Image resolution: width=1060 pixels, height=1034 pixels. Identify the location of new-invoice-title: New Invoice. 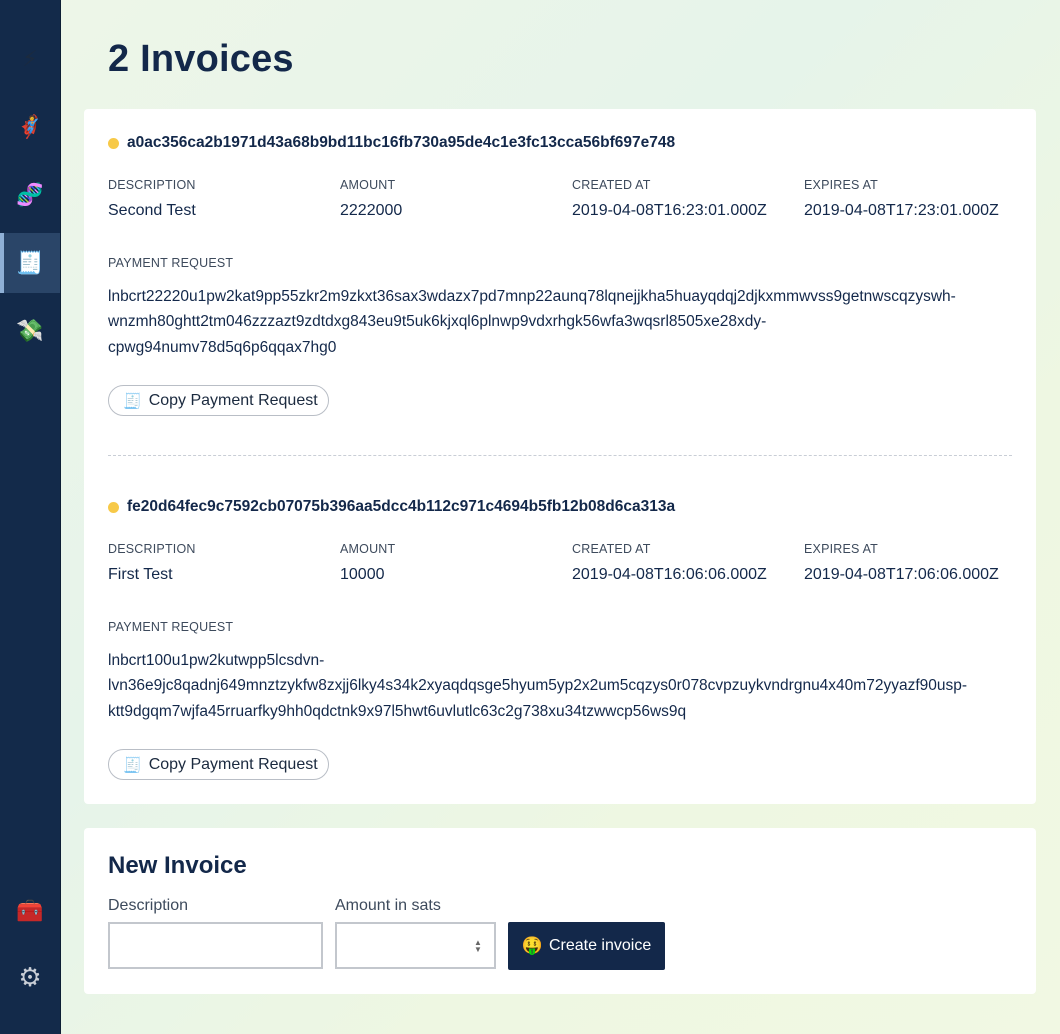
(177, 865).